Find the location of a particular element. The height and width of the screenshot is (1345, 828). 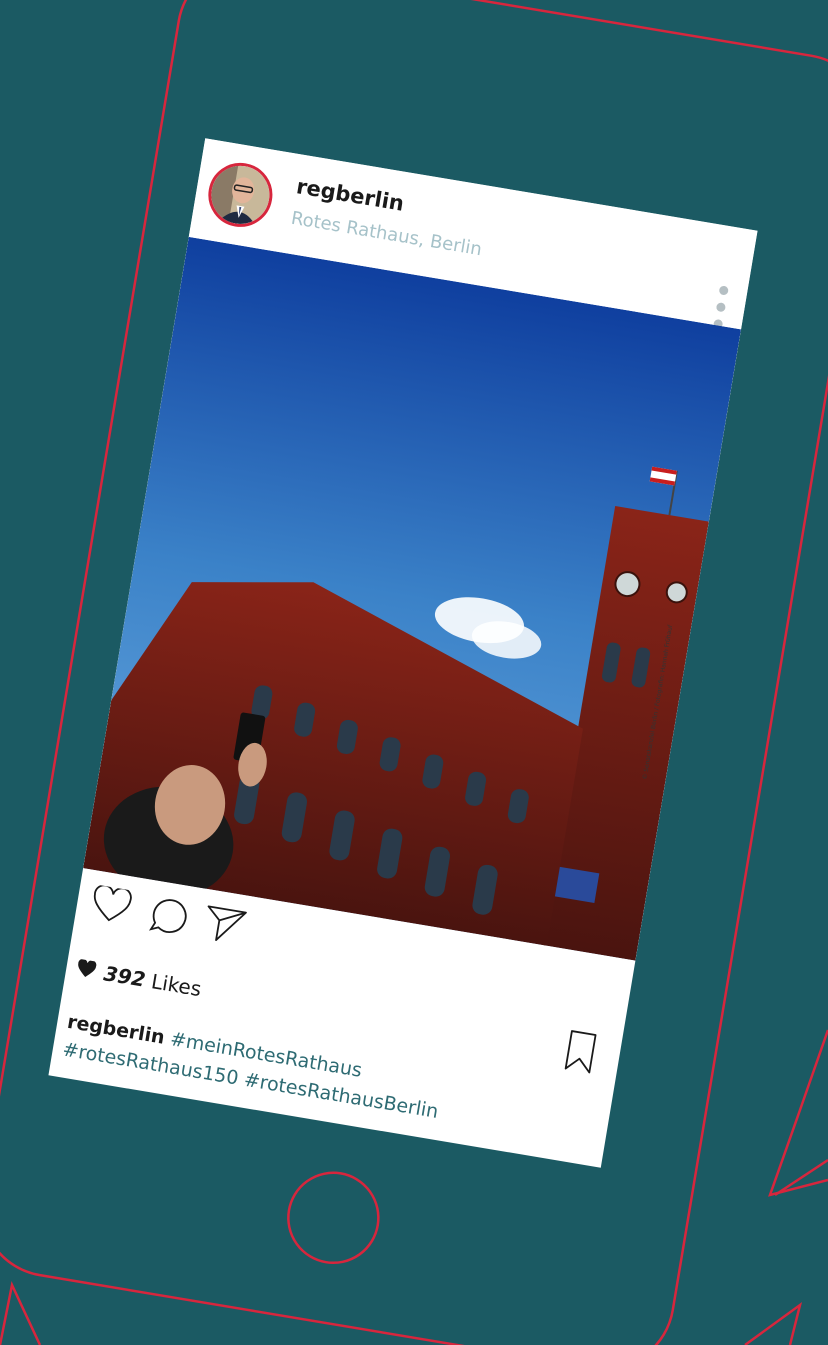

post-location: Rotes Rathaus, Berlin is located at coordinates (387, 234).